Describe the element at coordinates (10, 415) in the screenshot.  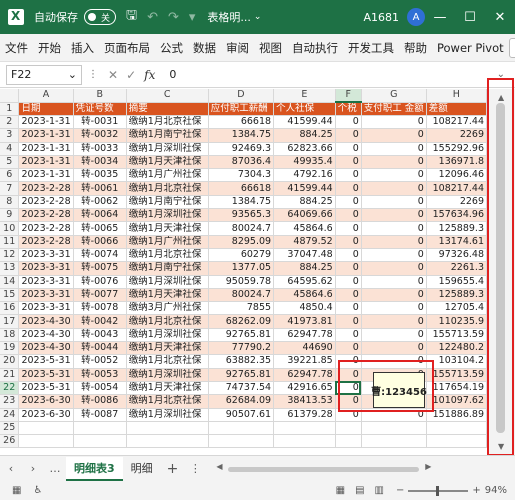
I see `row-header: 24` at that location.